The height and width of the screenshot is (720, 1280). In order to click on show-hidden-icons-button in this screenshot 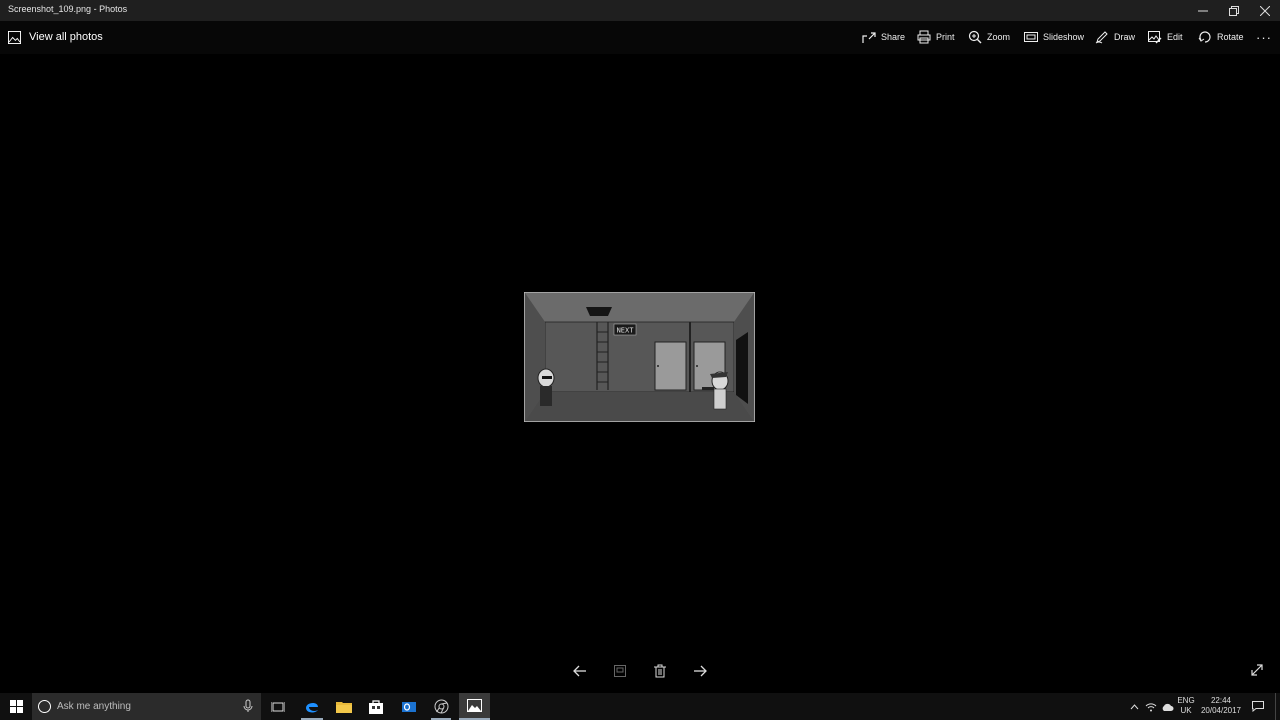, I will do `click(1134, 706)`.